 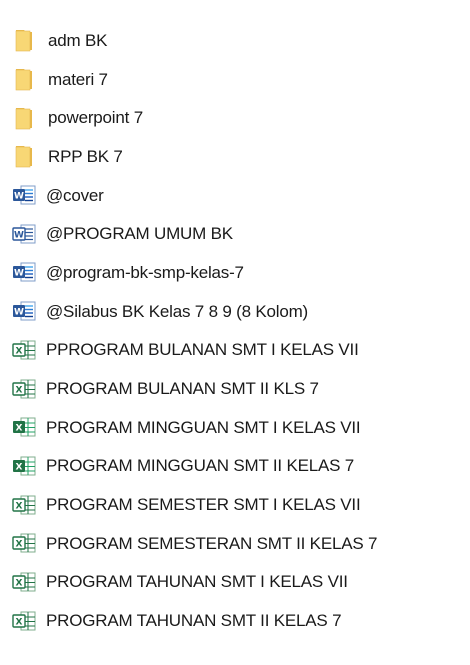 I want to click on file-item: X PPROGRAM BULANAN SMT I KELAS VII, so click(x=235, y=350).